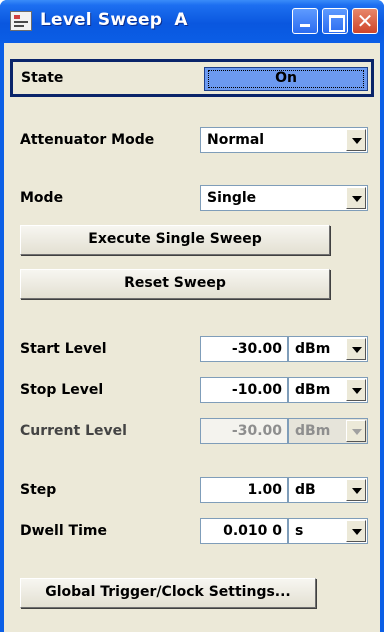  I want to click on dwell-time-unit: s, so click(299, 531).